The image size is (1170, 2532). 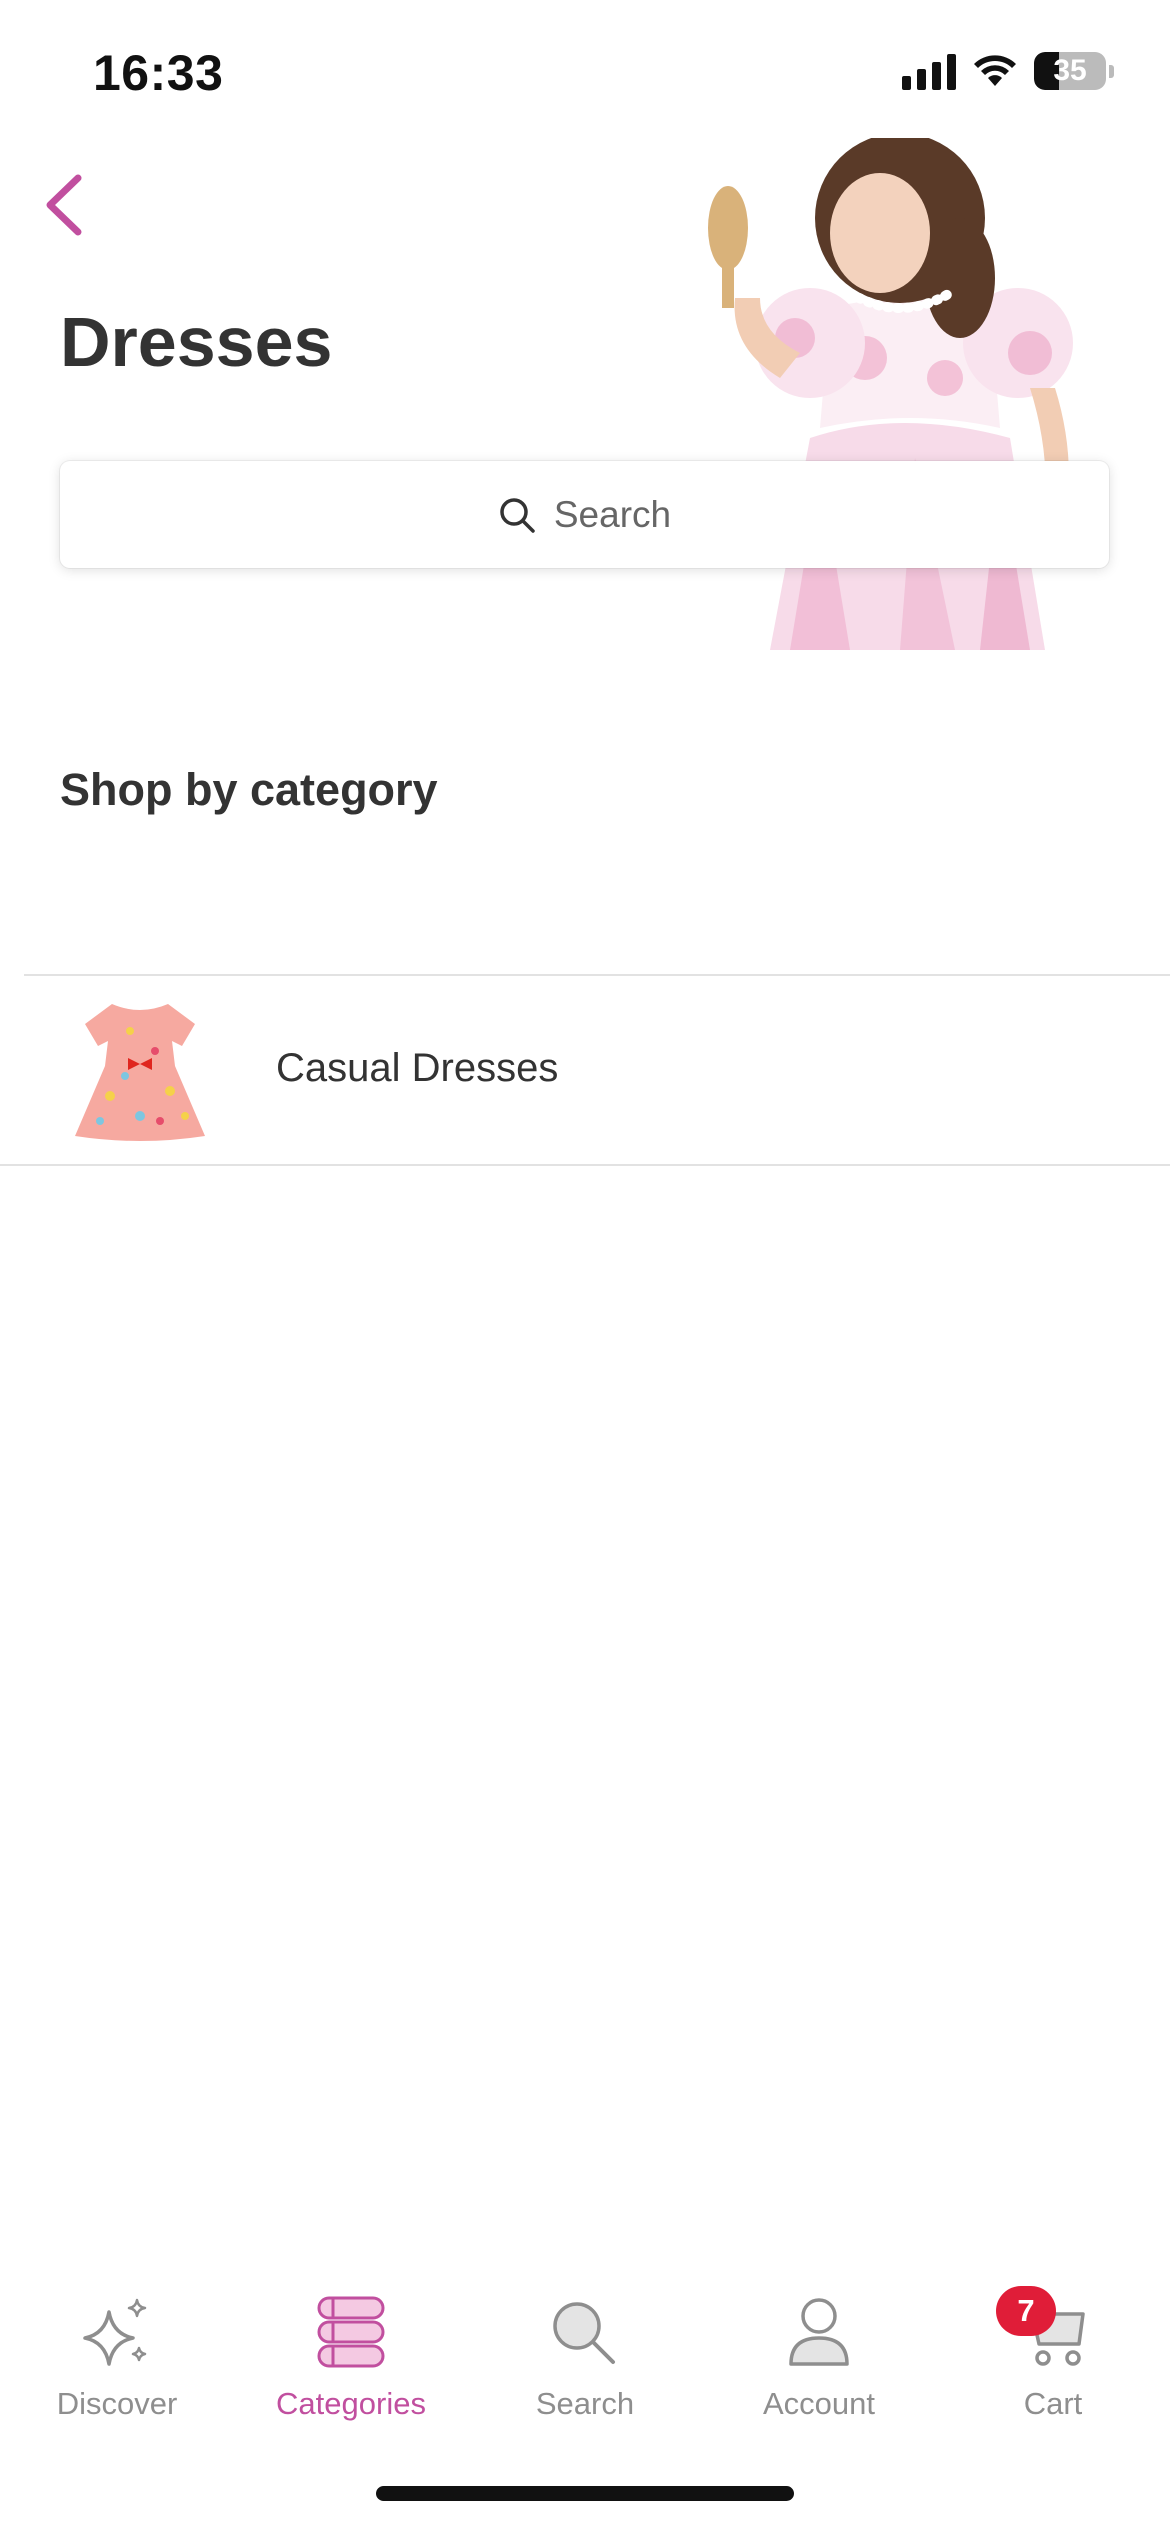 I want to click on status-time: 16:33, so click(x=158, y=73).